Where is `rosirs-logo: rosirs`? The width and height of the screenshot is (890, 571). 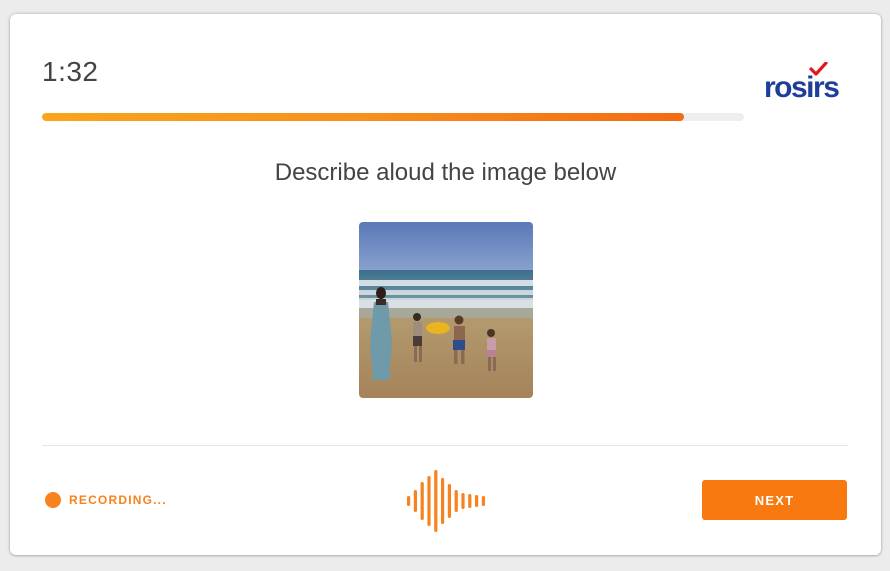 rosirs-logo: rosirs is located at coordinates (802, 82).